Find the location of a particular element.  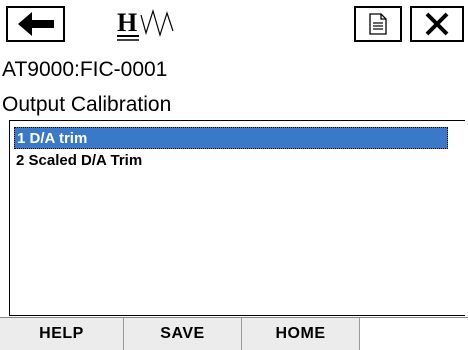

arrow-left-icon is located at coordinates (35, 24).